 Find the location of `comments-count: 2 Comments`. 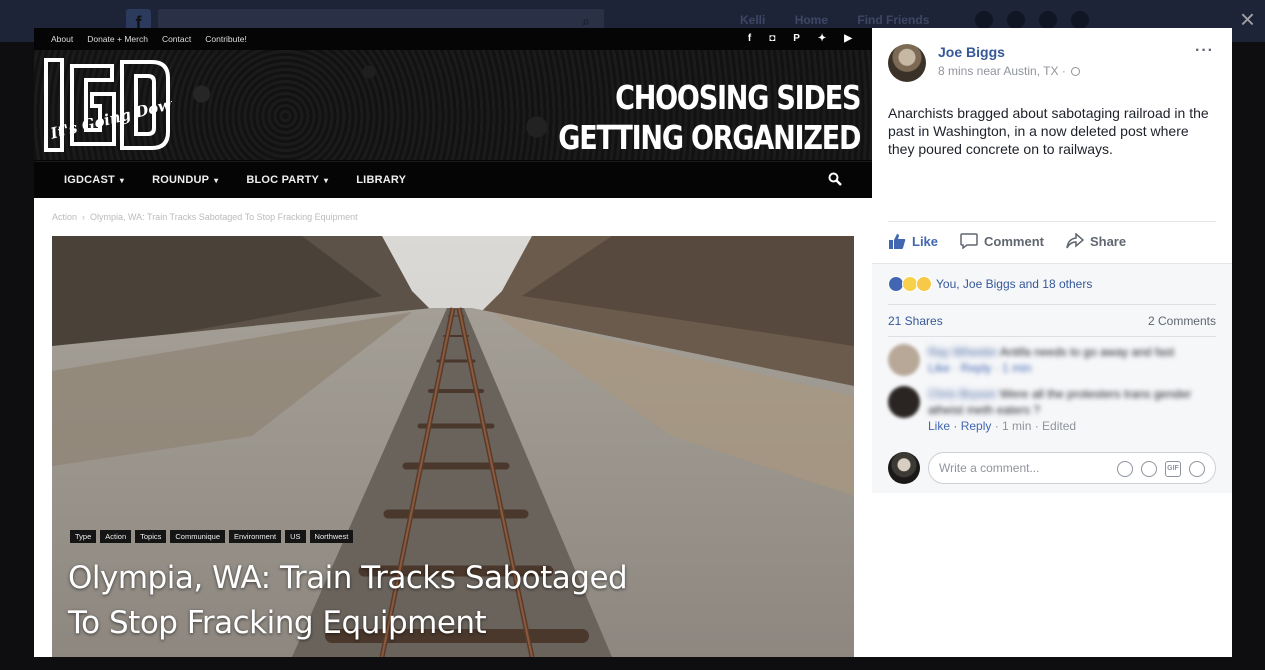

comments-count: 2 Comments is located at coordinates (1182, 321).